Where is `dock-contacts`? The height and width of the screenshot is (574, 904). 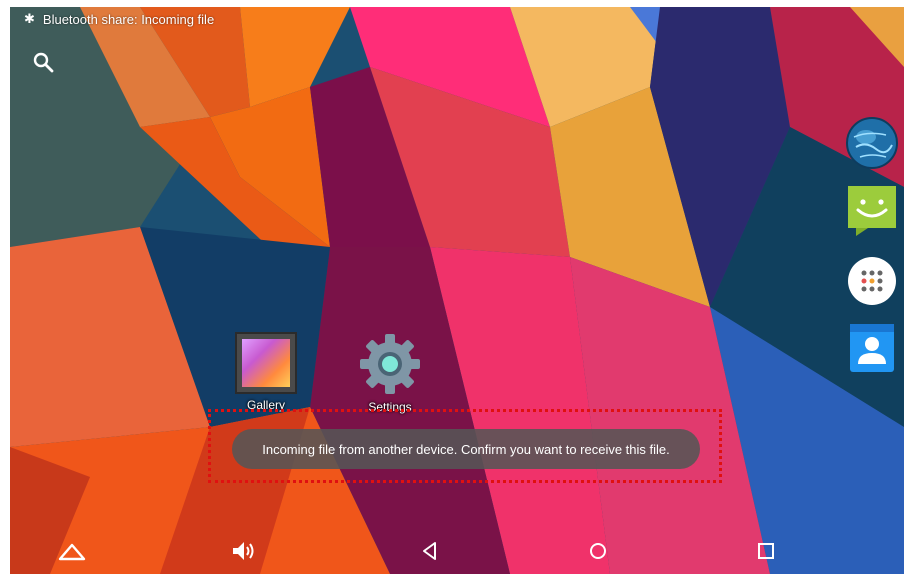
dock-contacts is located at coordinates (872, 348).